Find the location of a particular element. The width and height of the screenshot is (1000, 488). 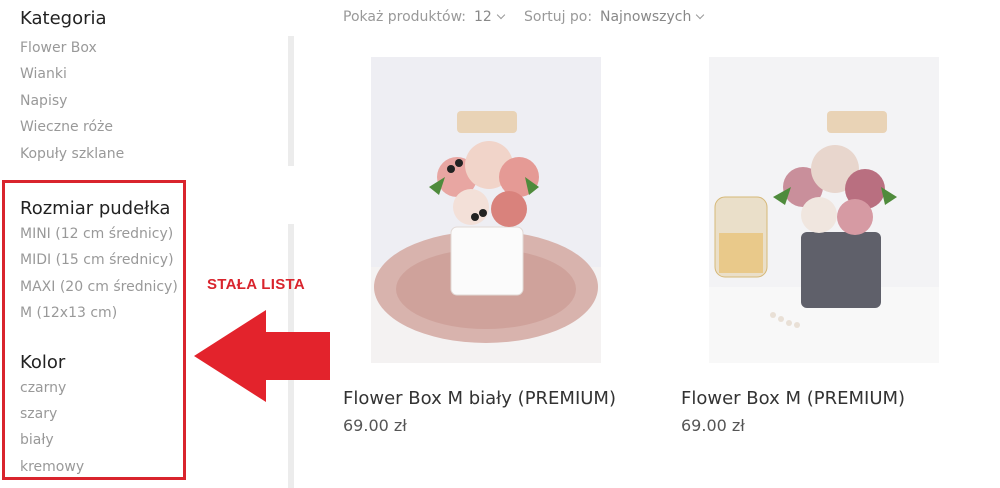

annotation-label: STAŁA LISTA is located at coordinates (256, 284).